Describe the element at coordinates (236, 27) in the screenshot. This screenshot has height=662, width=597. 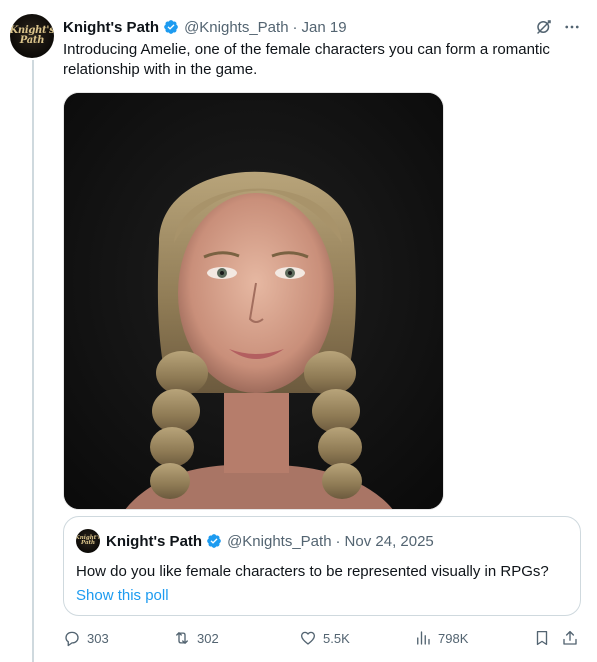
I see `author-handle: @Knights_Path` at that location.